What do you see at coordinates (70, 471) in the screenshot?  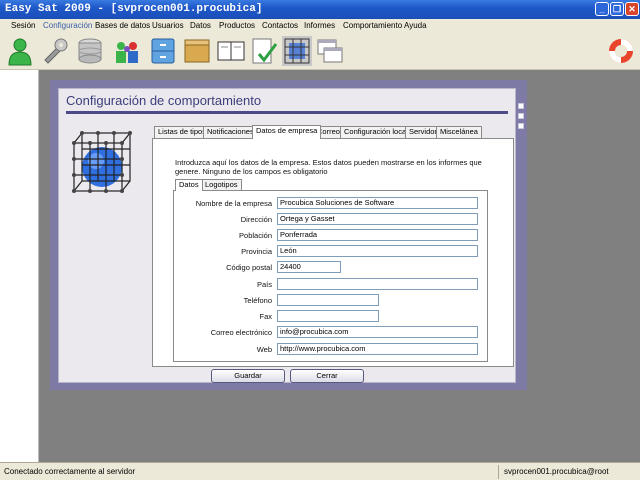 I see `status-connection: Conectado correctamente al servidor` at bounding box center [70, 471].